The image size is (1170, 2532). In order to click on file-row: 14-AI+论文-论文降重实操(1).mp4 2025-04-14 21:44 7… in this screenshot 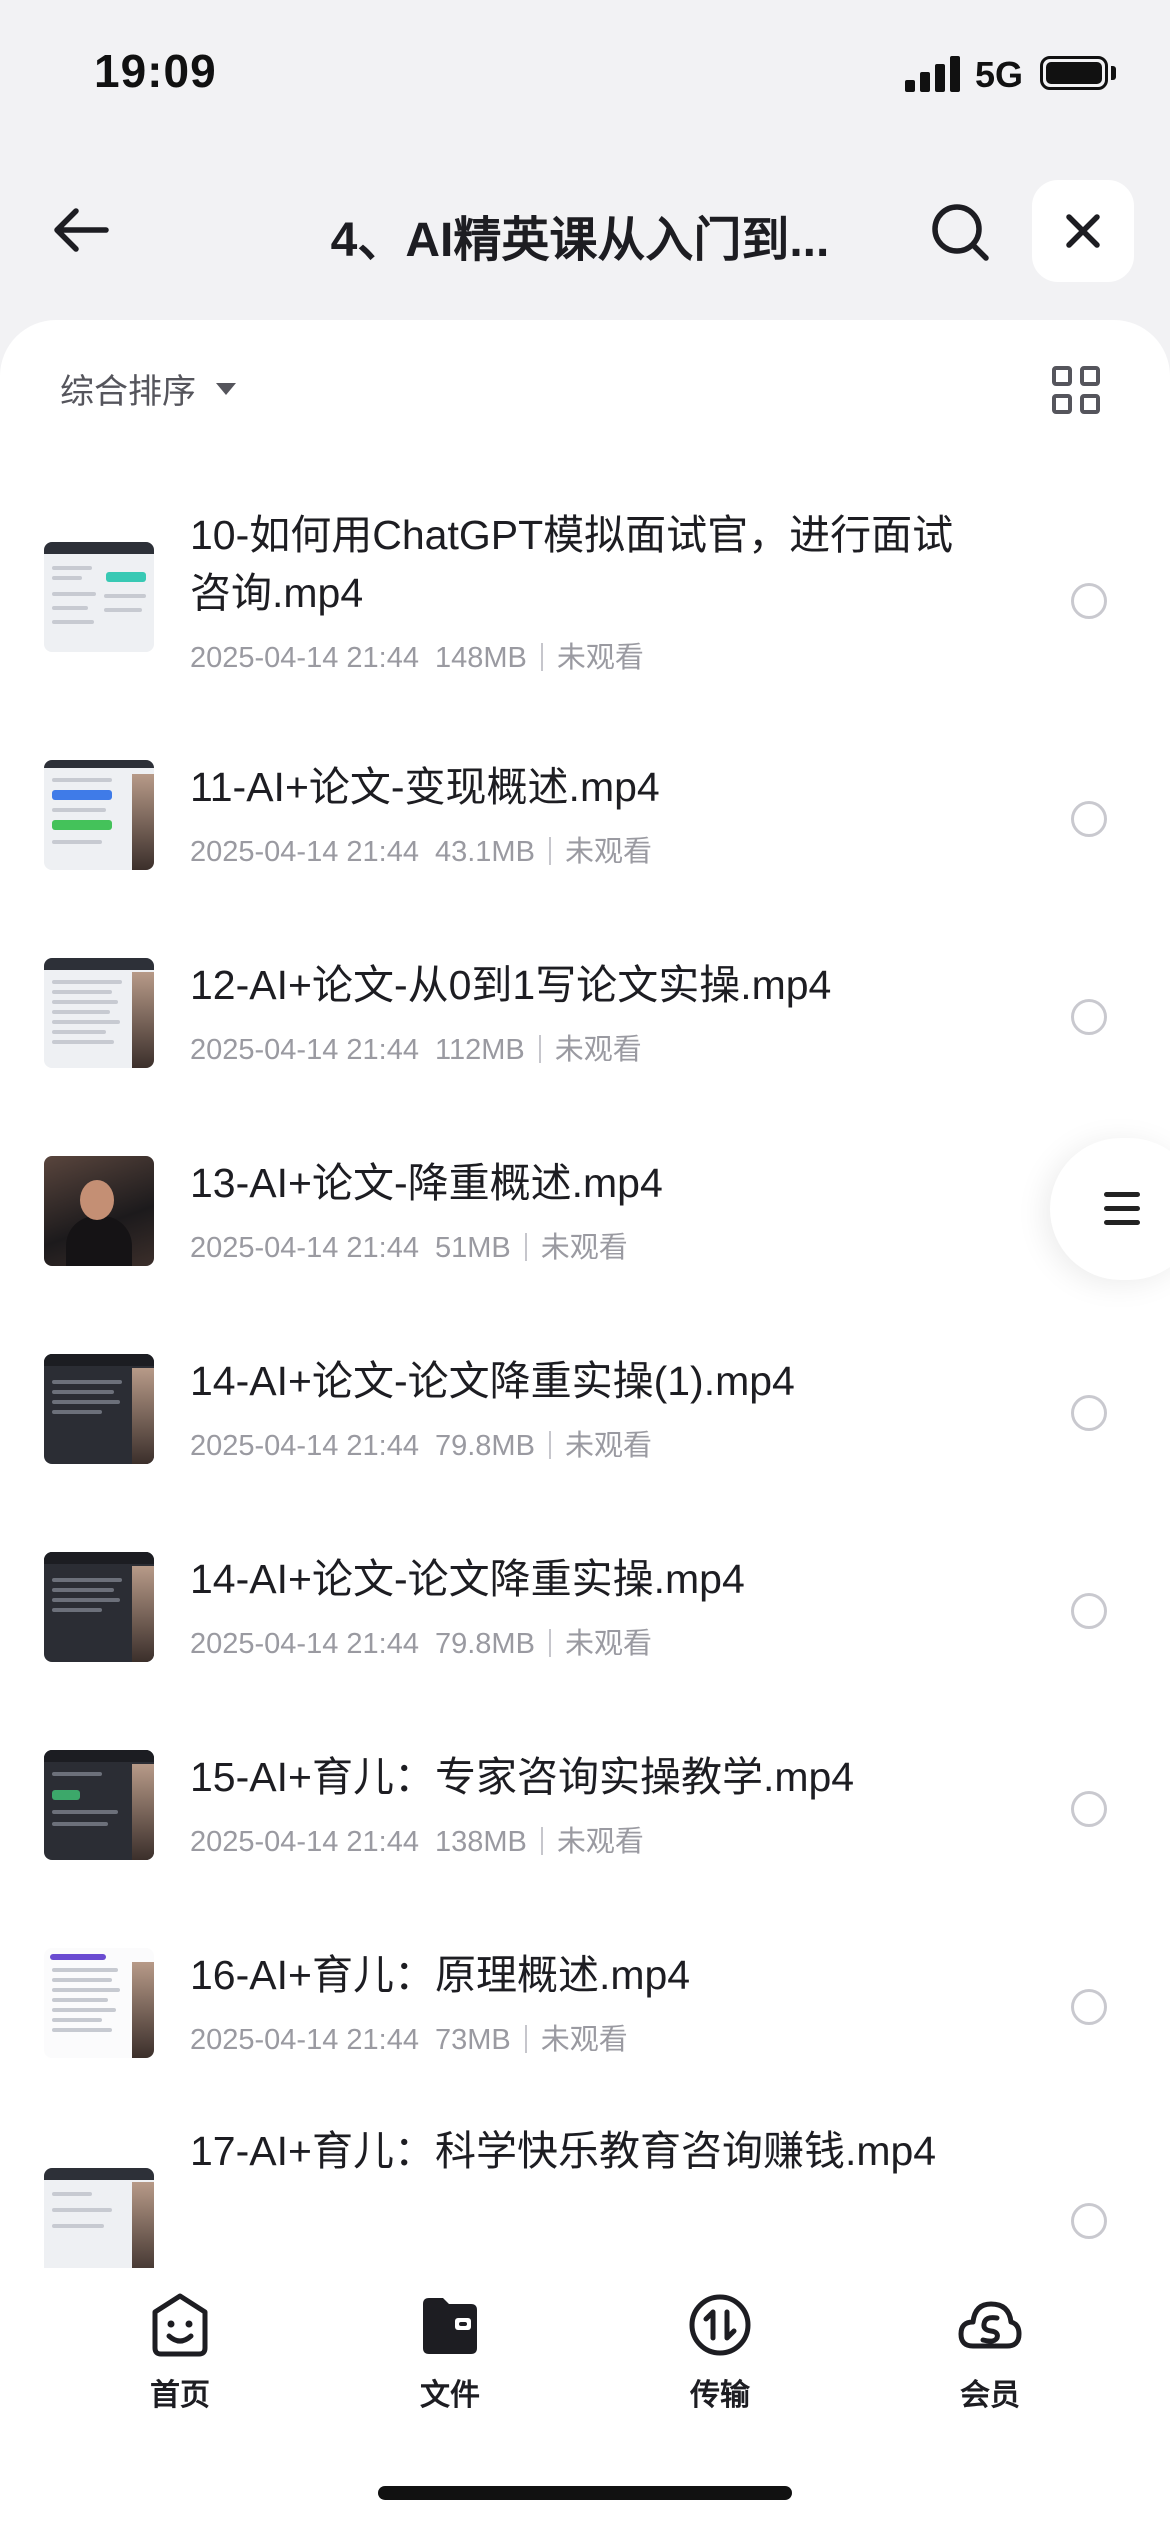, I will do `click(585, 1437)`.